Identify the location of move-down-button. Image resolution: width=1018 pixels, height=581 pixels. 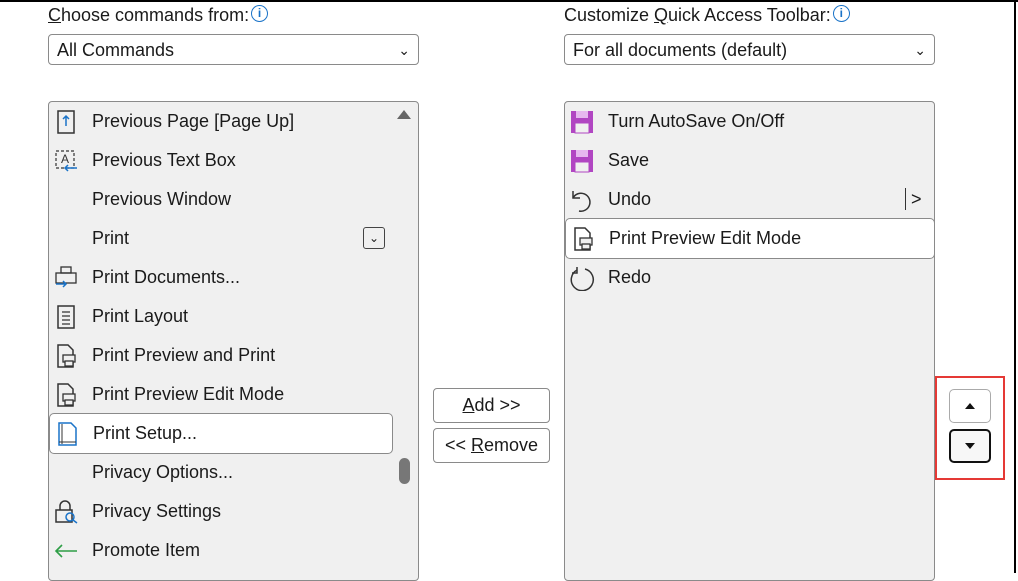
(970, 446).